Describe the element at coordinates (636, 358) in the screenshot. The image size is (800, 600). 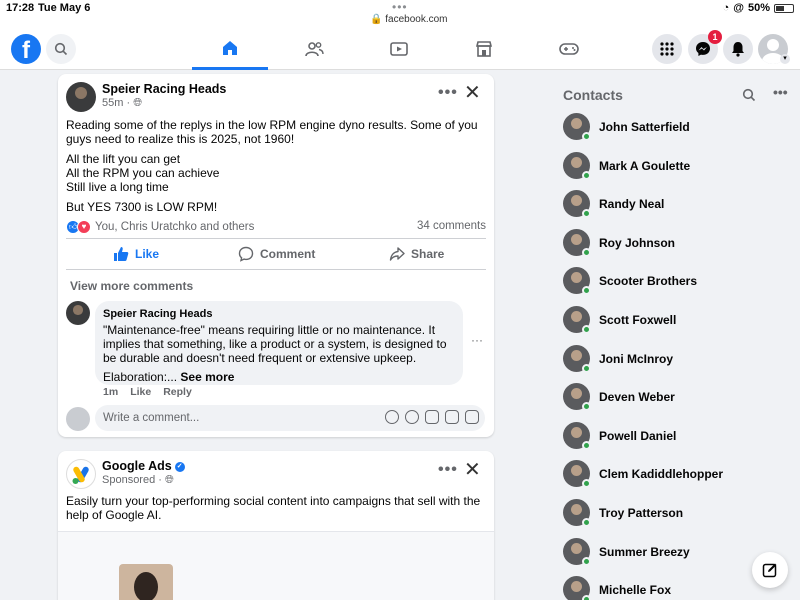
I see `contact-name: Joni McInroy` at that location.